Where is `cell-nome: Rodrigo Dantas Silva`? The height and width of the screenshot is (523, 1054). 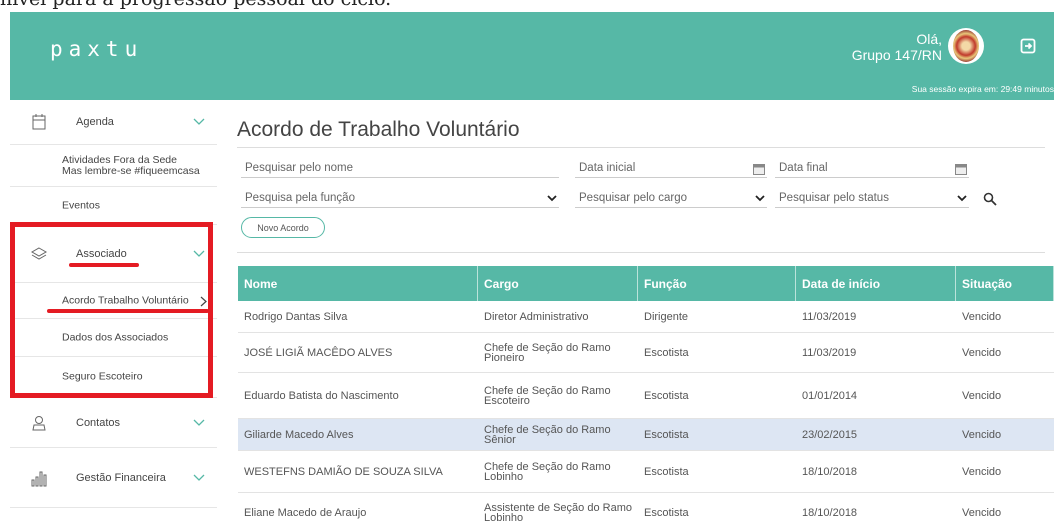 cell-nome: Rodrigo Dantas Silva is located at coordinates (296, 316).